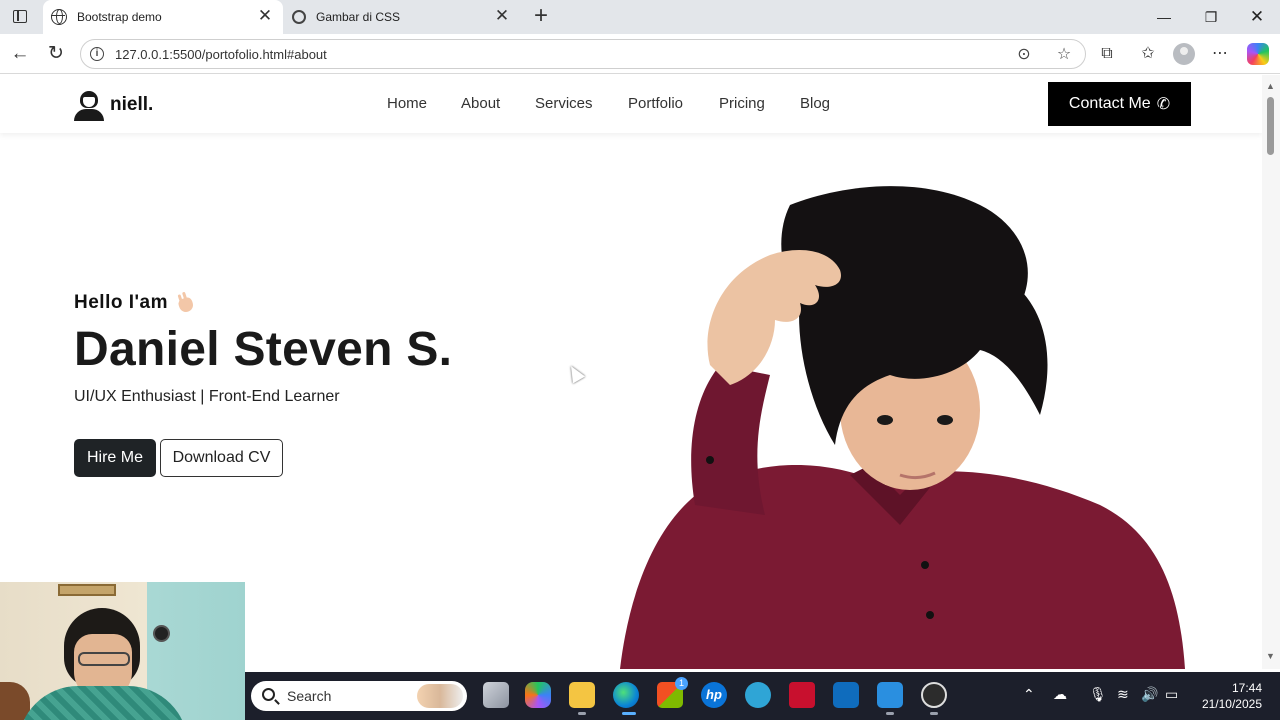 The image size is (1280, 720). What do you see at coordinates (121, 302) in the screenshot?
I see `greeting-text: Hello I'am` at bounding box center [121, 302].